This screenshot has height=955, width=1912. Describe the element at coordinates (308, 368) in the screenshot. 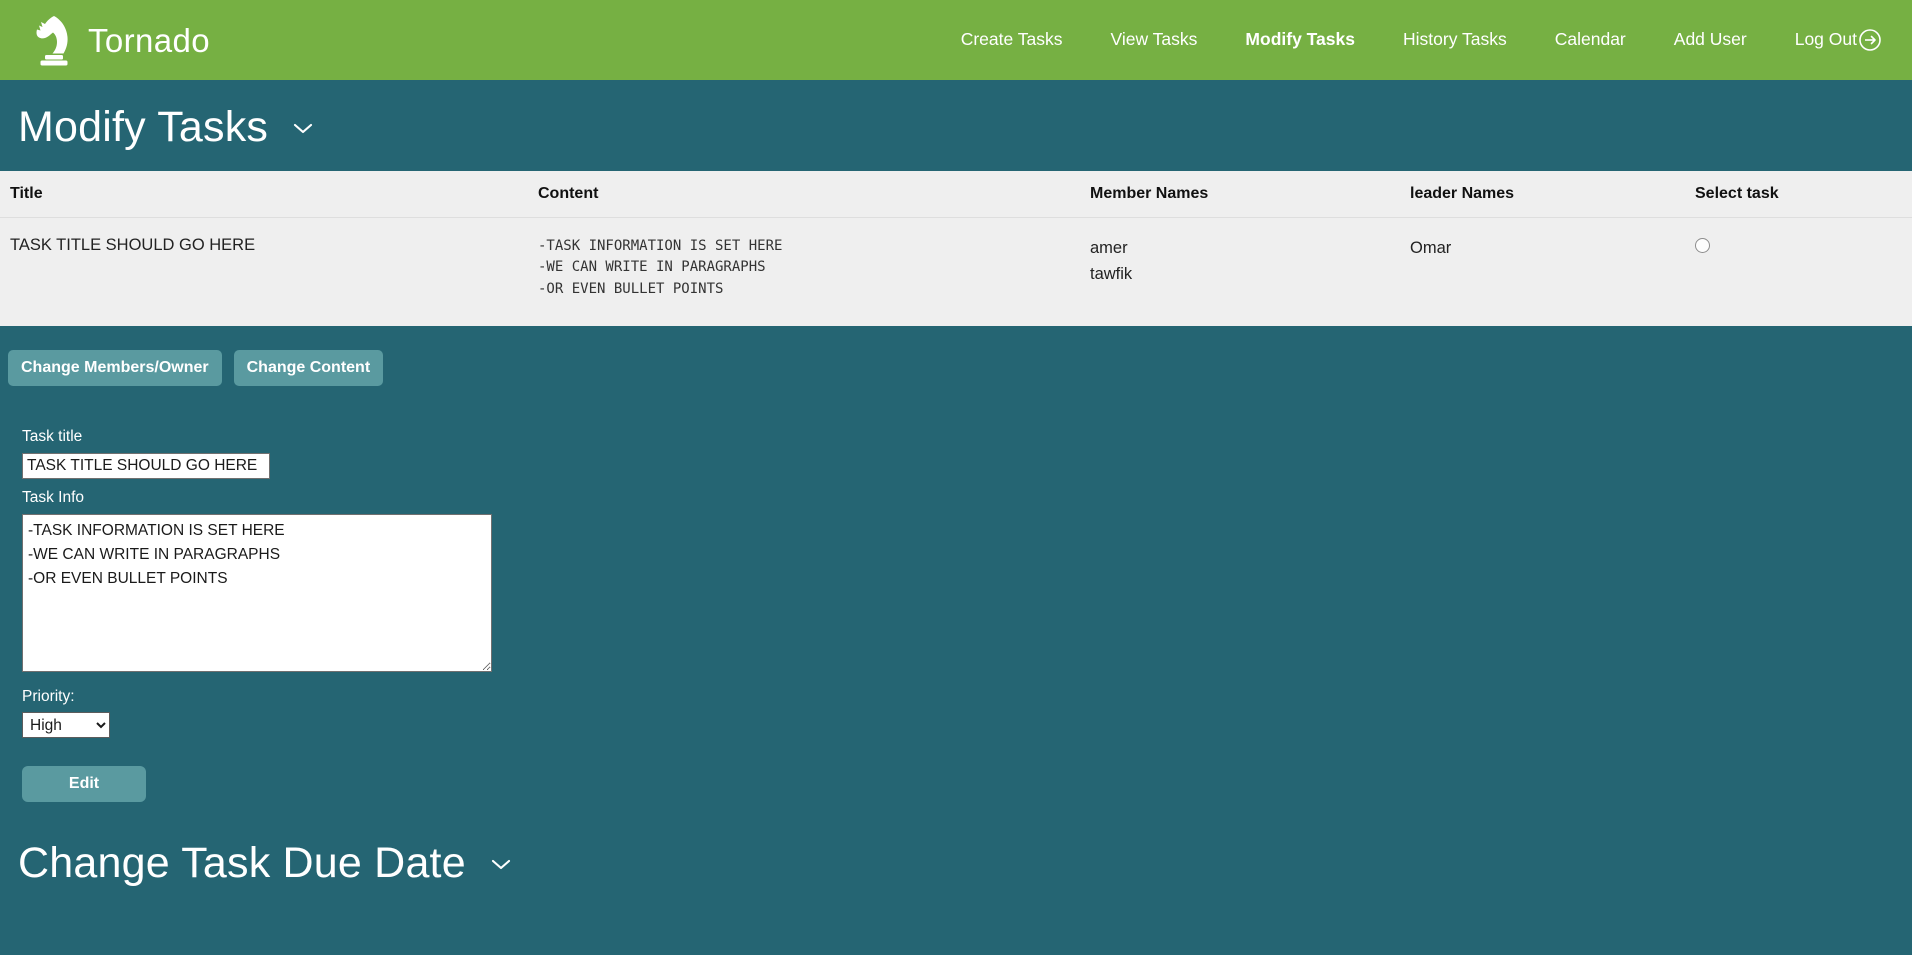

I see `change-content-button: Change Content` at that location.